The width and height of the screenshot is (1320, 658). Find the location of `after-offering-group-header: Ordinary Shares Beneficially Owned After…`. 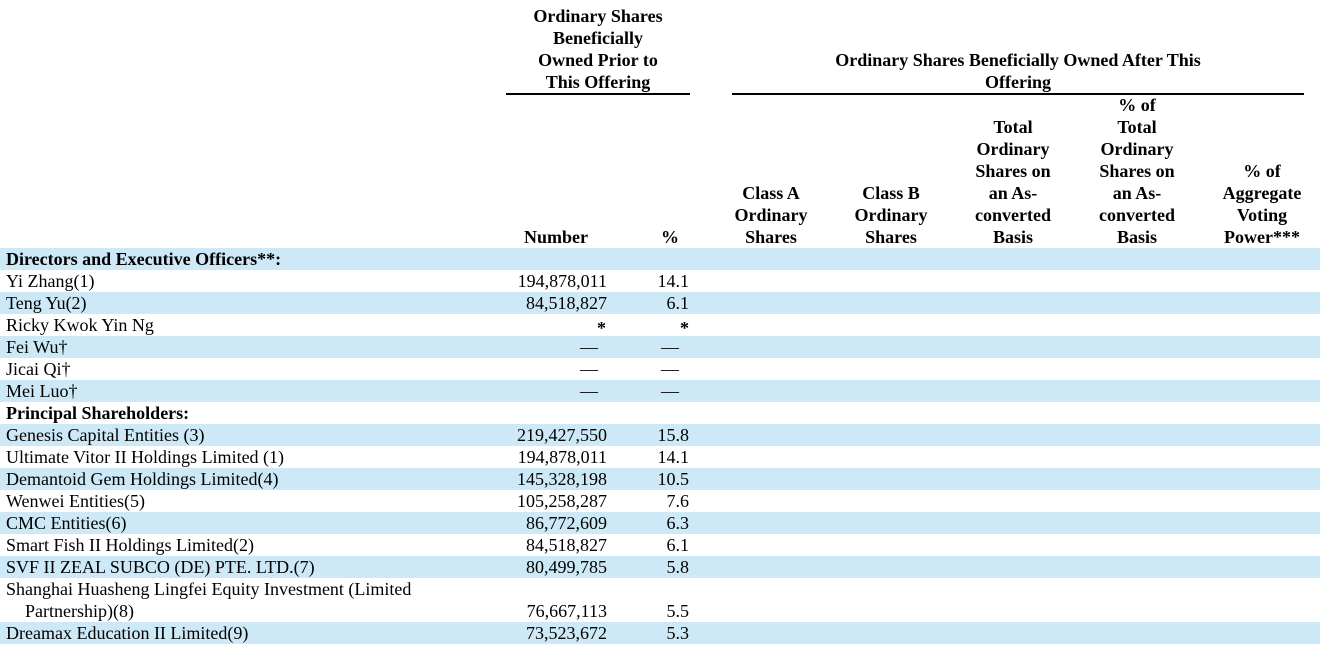

after-offering-group-header: Ordinary Shares Beneficially Owned After… is located at coordinates (1018, 72).